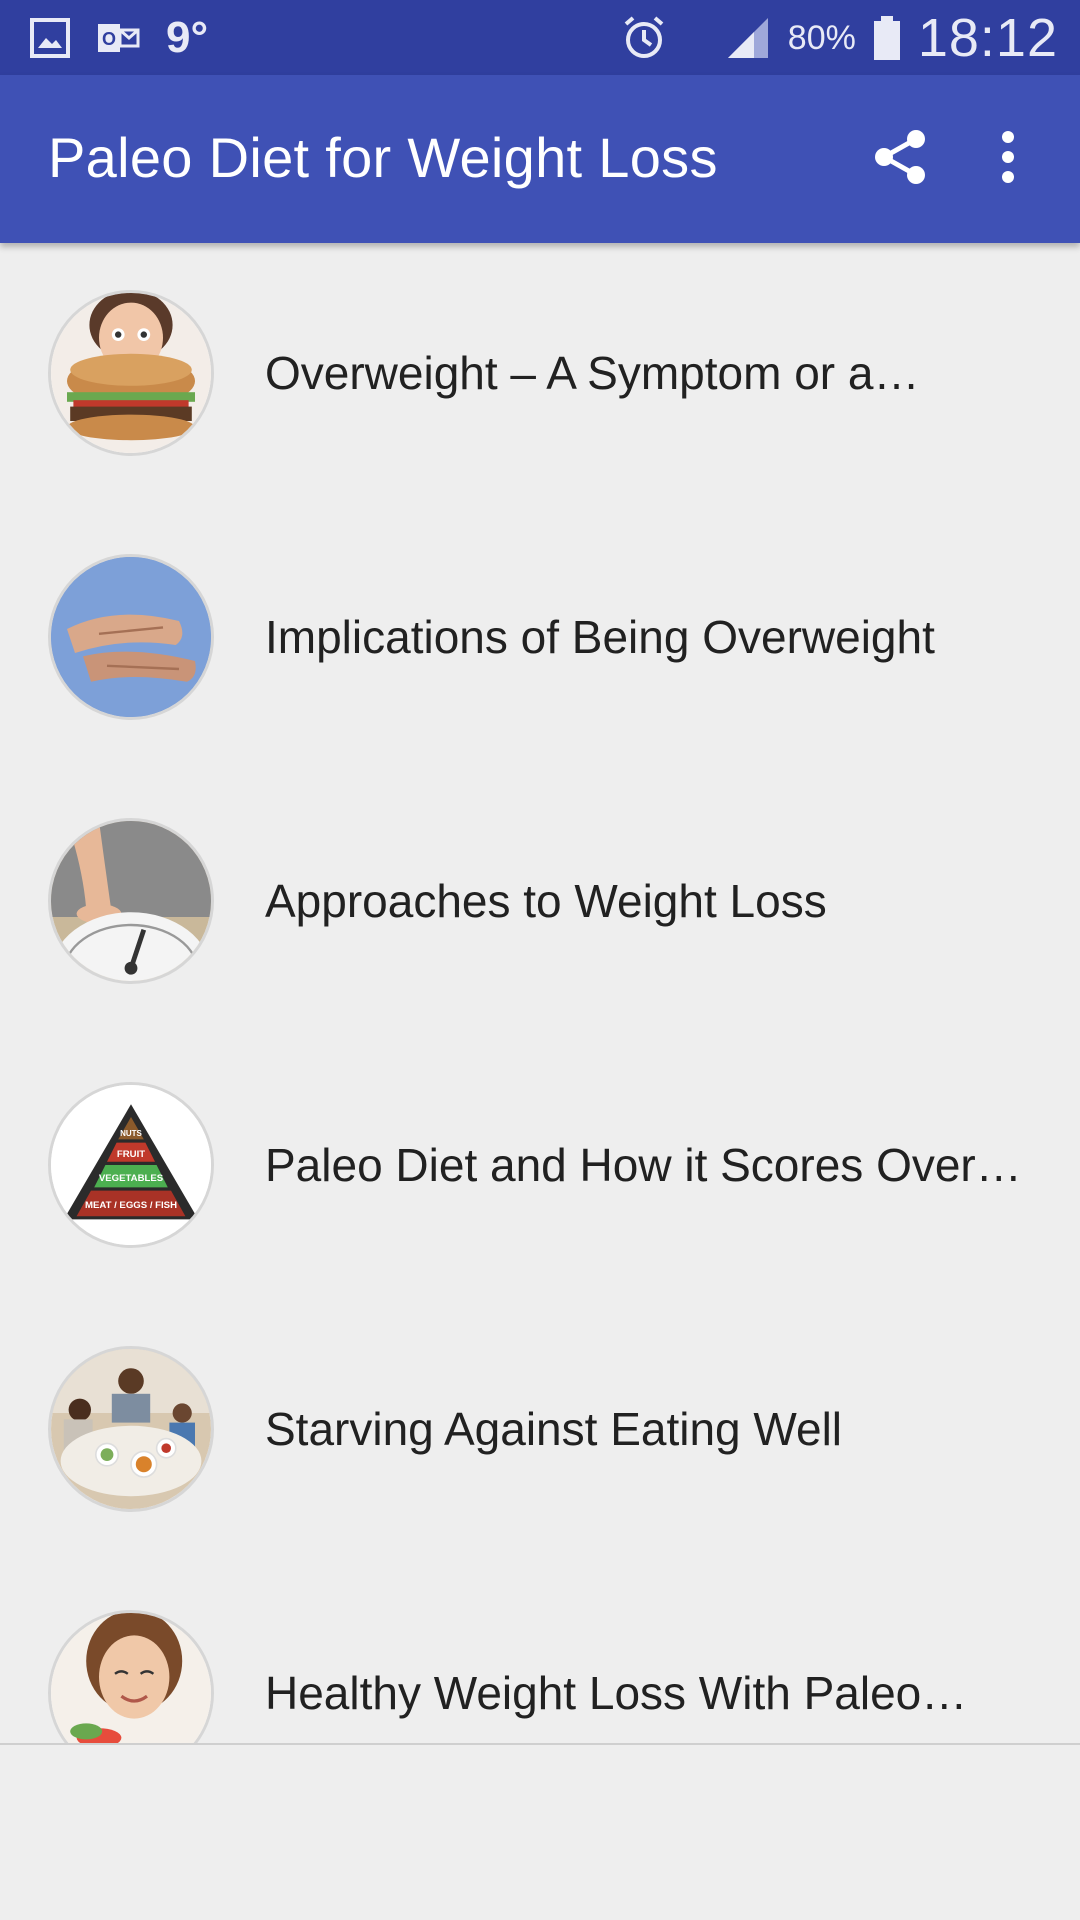  Describe the element at coordinates (887, 38) in the screenshot. I see `battery-icon` at that location.